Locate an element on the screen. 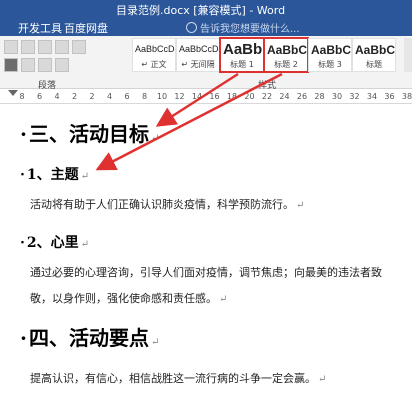 The width and height of the screenshot is (412, 402). heading-3-line: · 三、活动目标 ↵ is located at coordinates (89, 132).